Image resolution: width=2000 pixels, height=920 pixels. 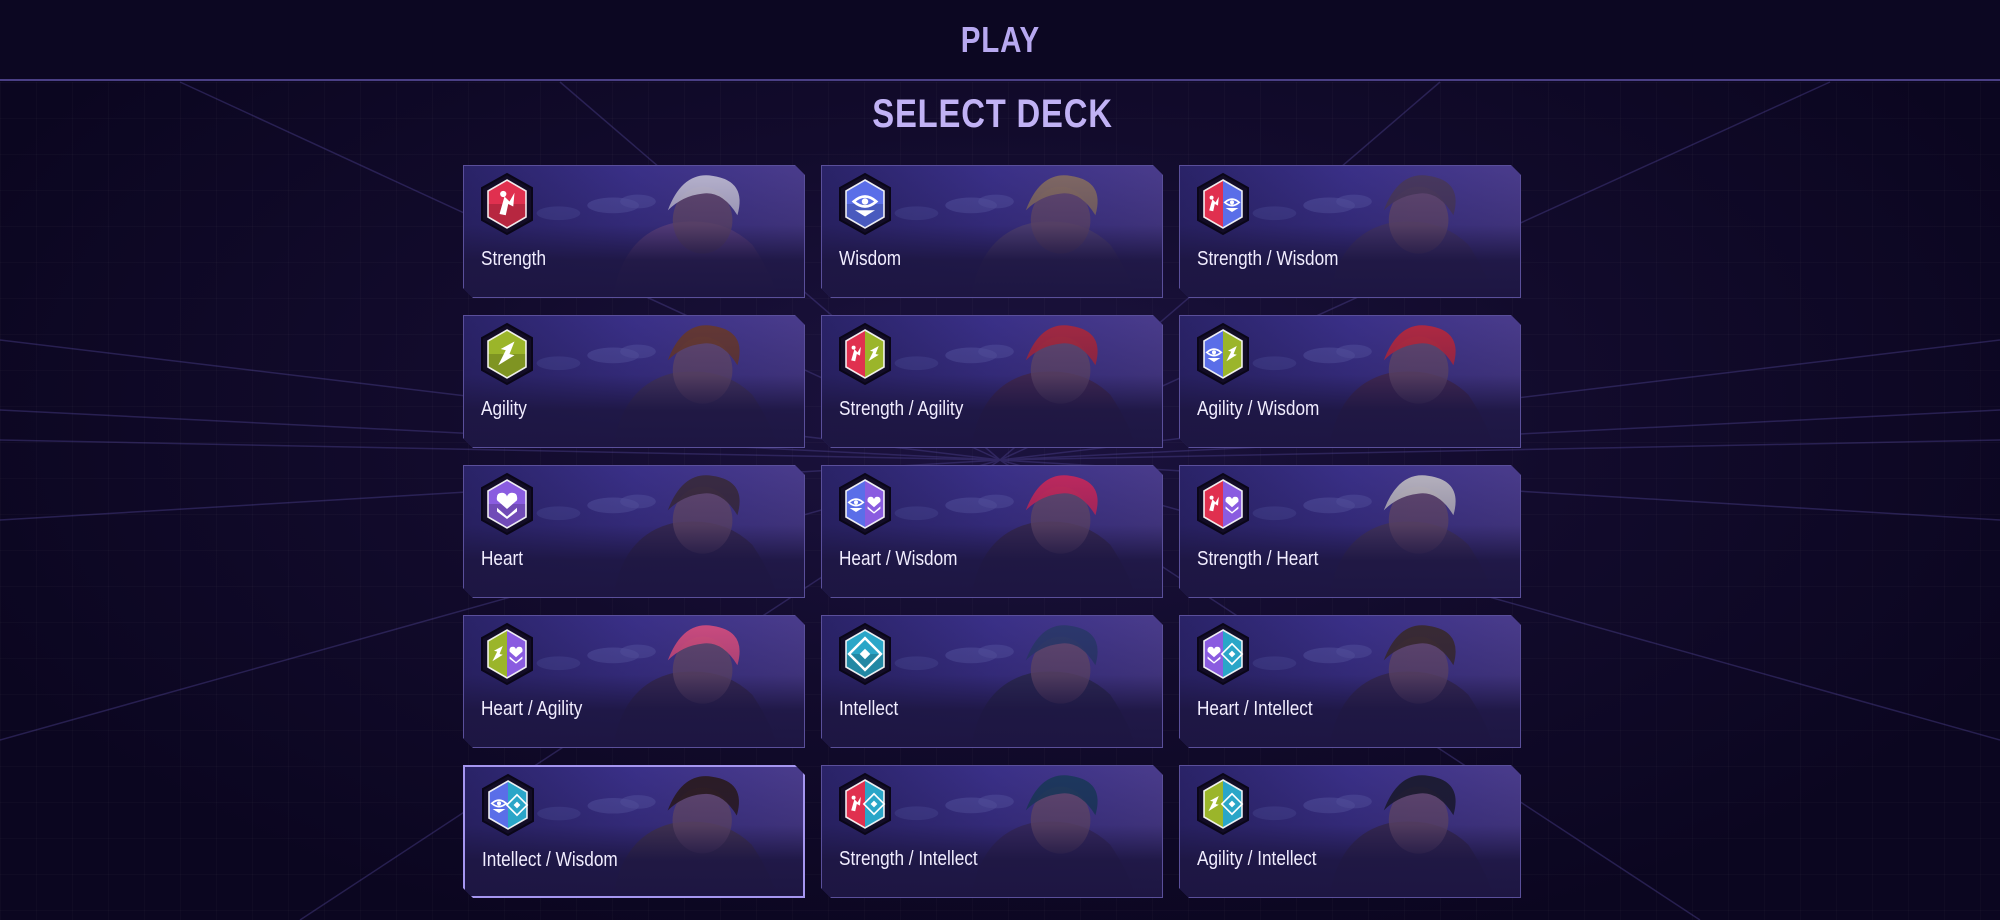 What do you see at coordinates (898, 559) in the screenshot?
I see `deck-label: Heart / Wisdom` at bounding box center [898, 559].